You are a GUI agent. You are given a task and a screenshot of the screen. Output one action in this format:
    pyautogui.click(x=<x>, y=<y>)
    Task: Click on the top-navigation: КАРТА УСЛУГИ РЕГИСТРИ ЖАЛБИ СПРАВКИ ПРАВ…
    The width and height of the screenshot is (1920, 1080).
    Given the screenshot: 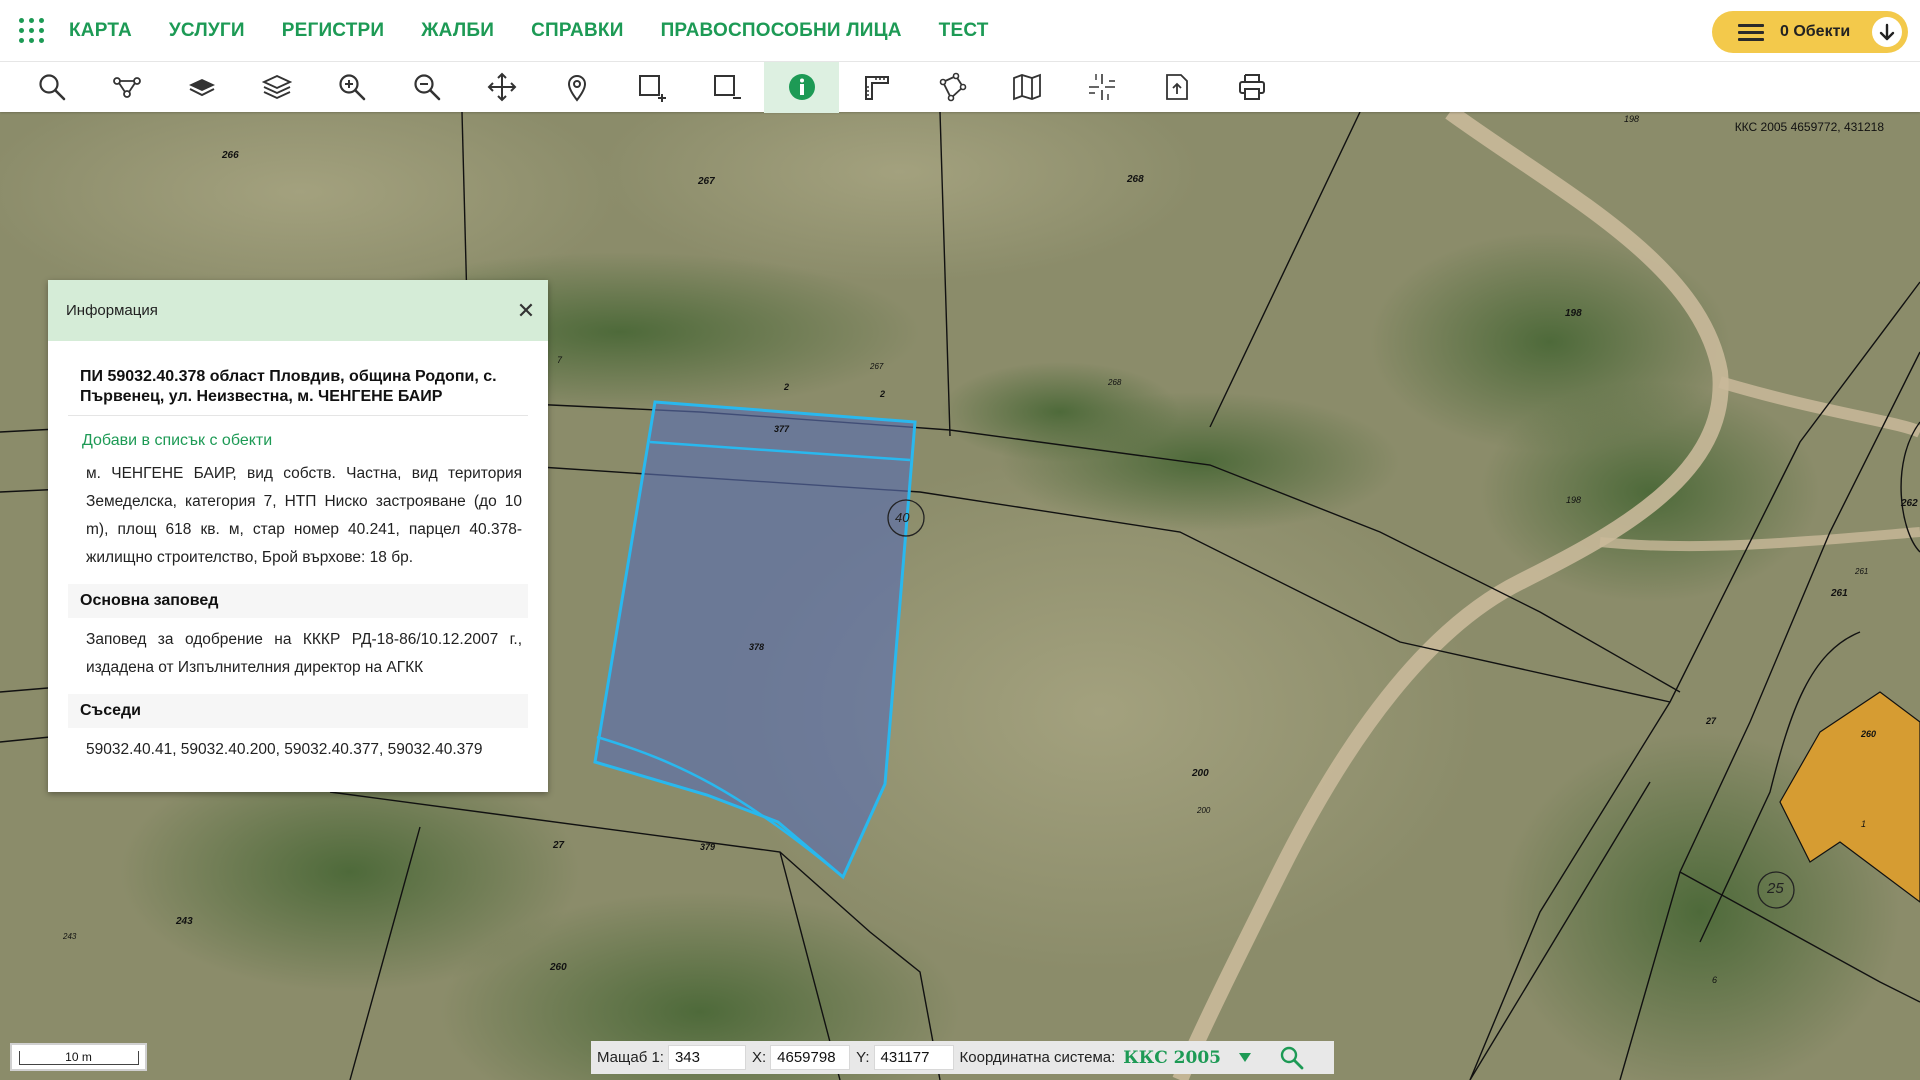 What is the action you would take?
    pyautogui.click(x=960, y=30)
    